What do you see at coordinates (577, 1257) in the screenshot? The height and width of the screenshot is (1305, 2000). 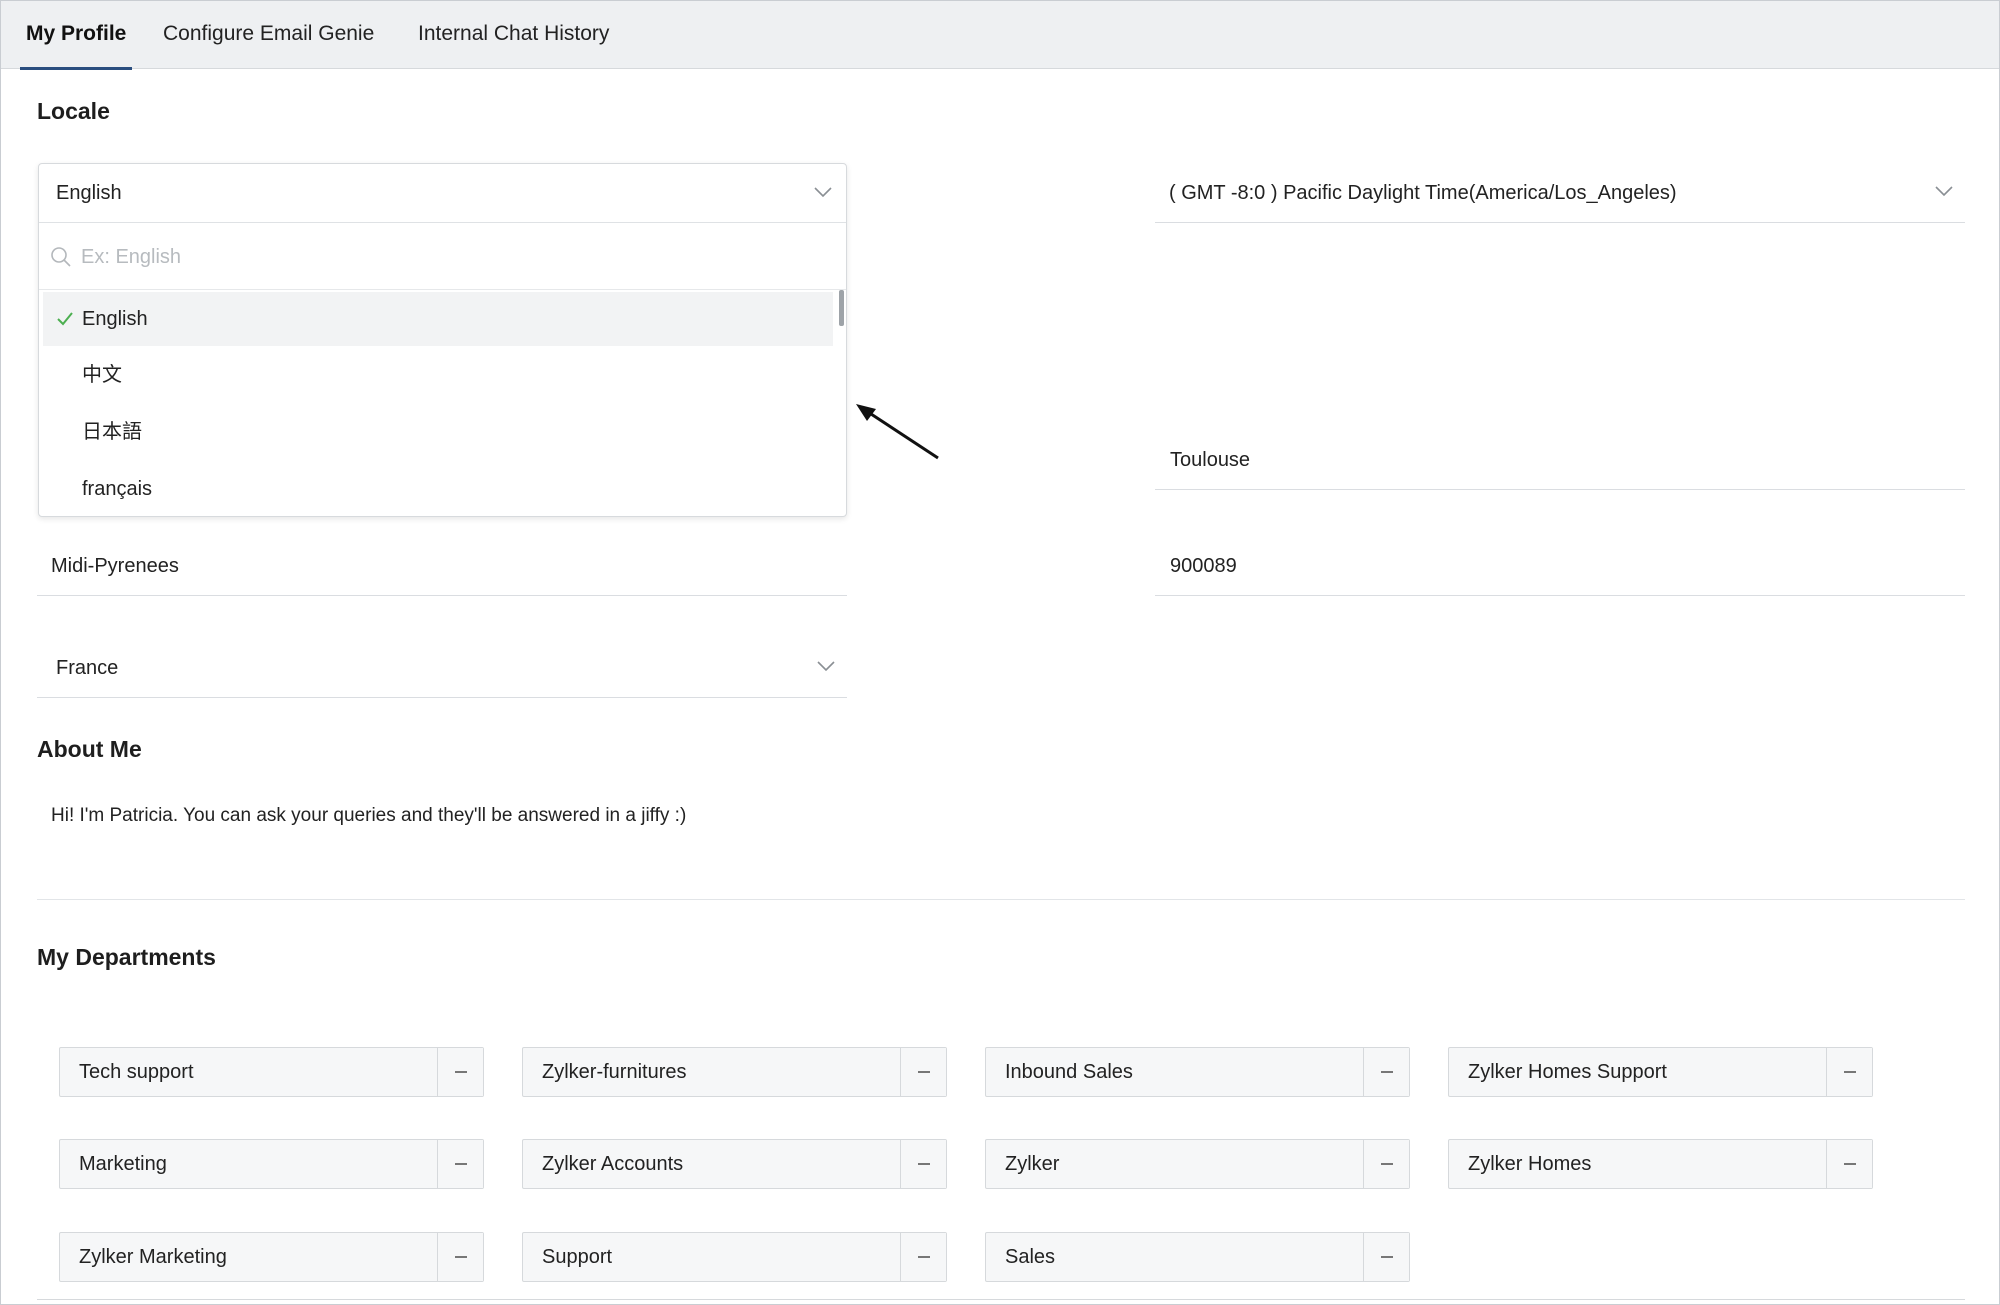 I see `department-label: Support` at bounding box center [577, 1257].